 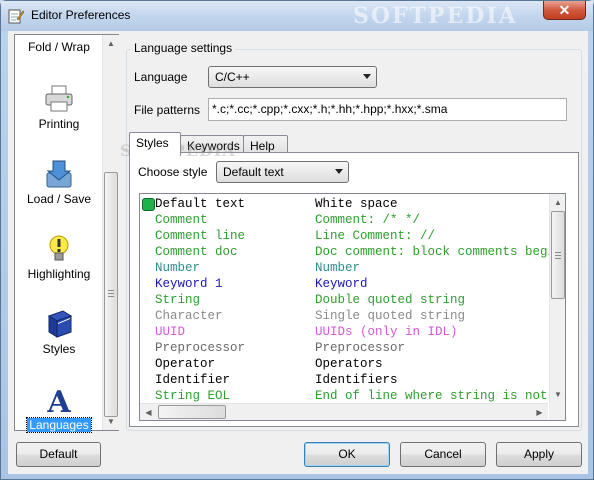 What do you see at coordinates (58, 454) in the screenshot?
I see `default-button: Default` at bounding box center [58, 454].